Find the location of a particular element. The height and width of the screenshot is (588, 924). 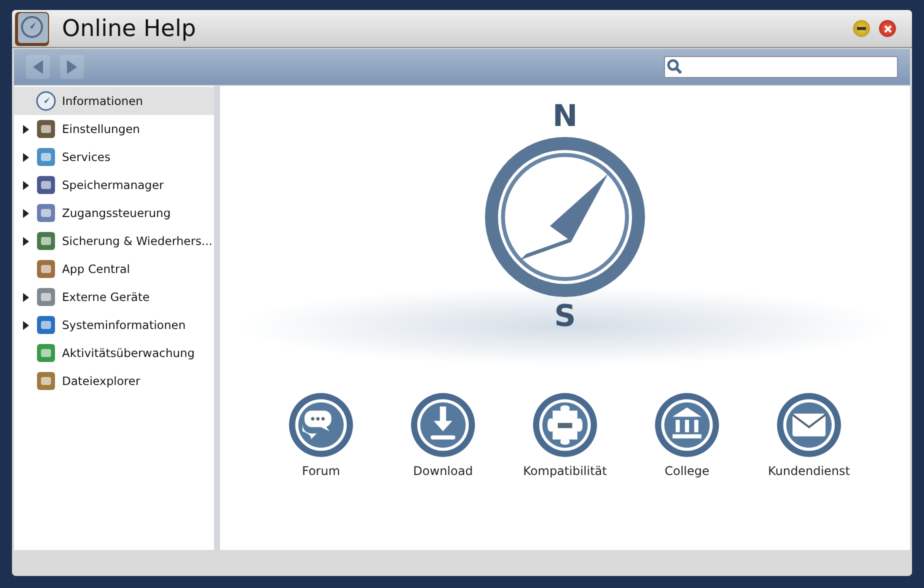

sidebar-item: Systeminformationen is located at coordinates (114, 325).